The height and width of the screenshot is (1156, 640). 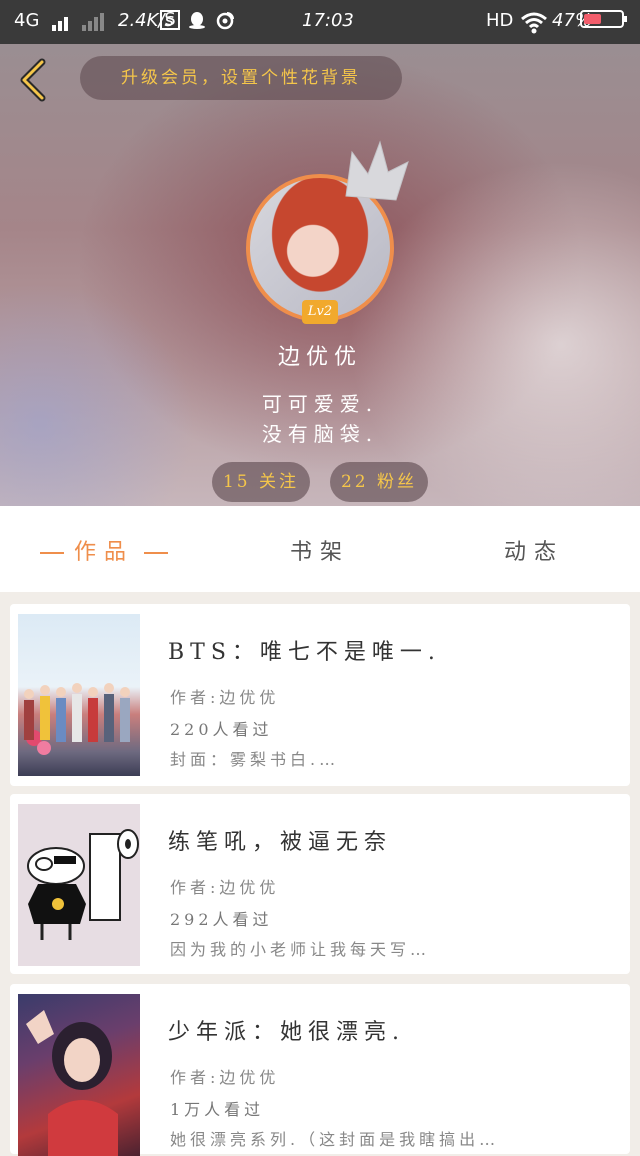 What do you see at coordinates (61, 20) in the screenshot?
I see `signal-icon` at bounding box center [61, 20].